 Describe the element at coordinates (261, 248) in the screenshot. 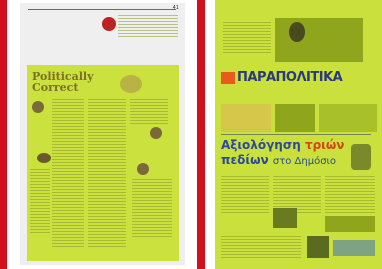

I see `bottom-text` at that location.